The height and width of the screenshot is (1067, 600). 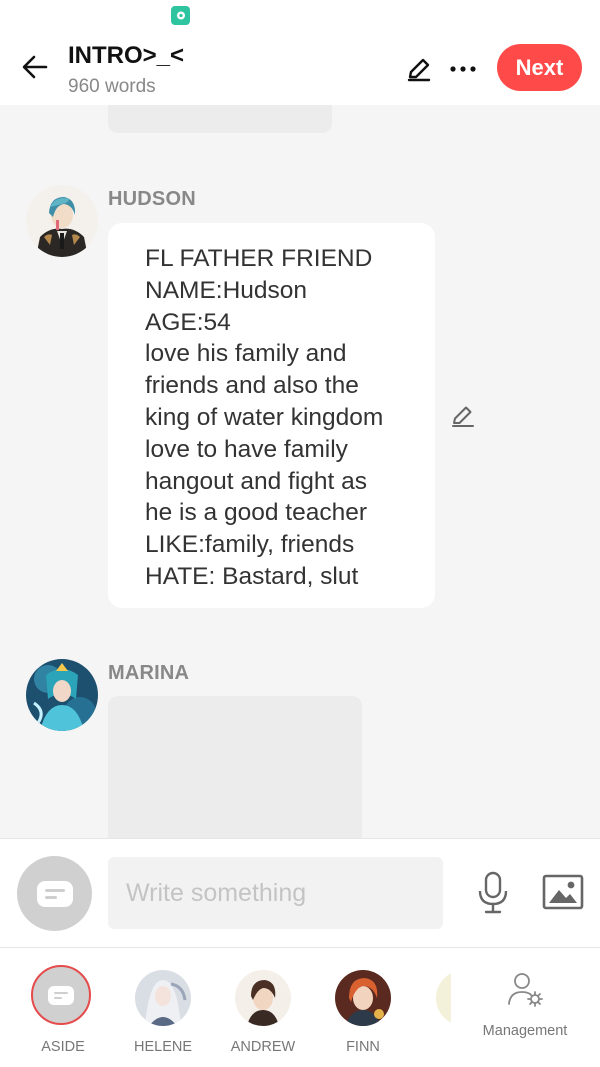 I want to click on helene-avatar, so click(x=163, y=998).